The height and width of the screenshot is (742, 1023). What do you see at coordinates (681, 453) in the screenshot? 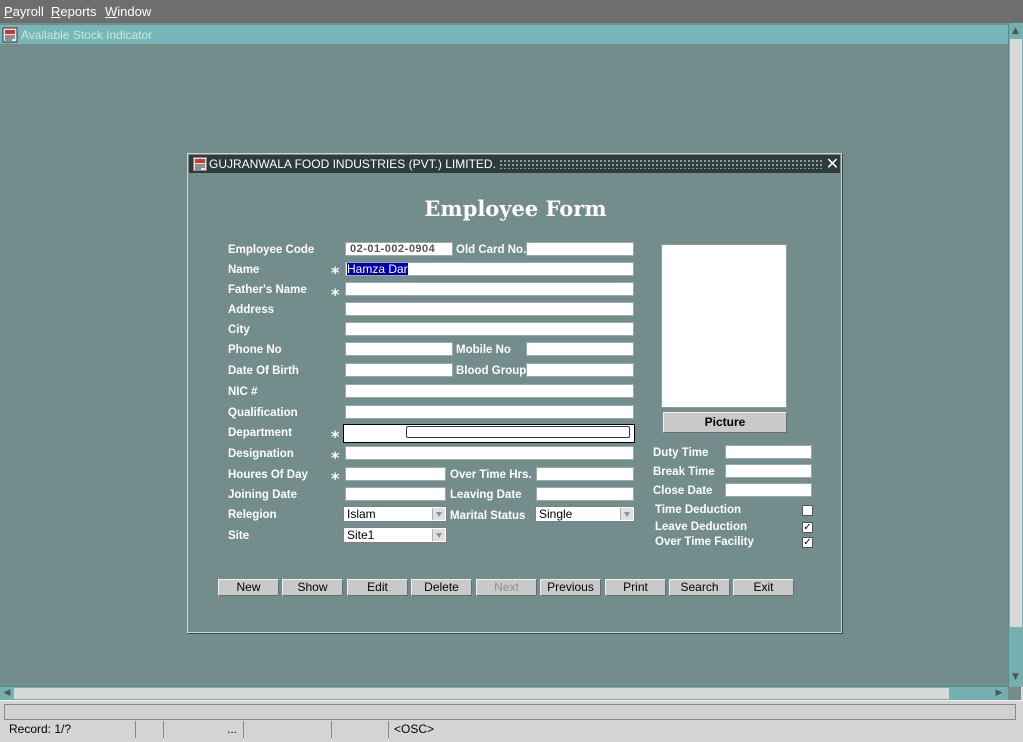
I see `label-duty-time: Duty Time` at bounding box center [681, 453].